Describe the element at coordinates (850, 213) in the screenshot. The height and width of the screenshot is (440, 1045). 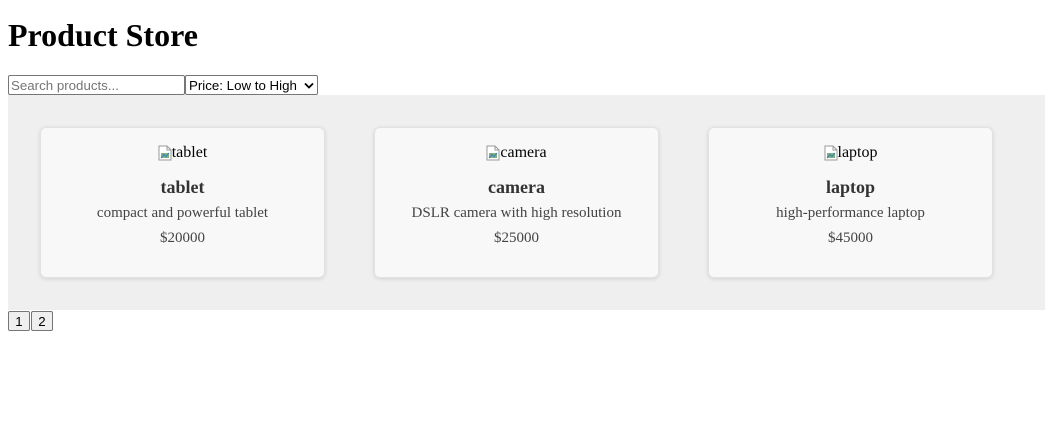
I see `product-description: high-performance laptop` at that location.